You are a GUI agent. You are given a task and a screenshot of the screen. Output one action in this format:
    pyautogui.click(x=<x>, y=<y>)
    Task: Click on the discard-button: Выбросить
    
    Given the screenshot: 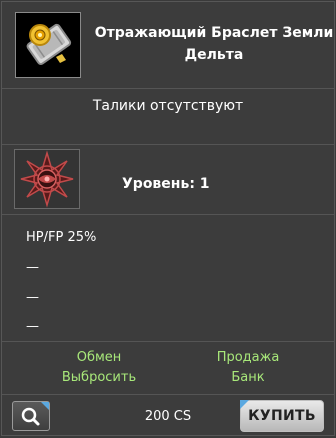 What is the action you would take?
    pyautogui.click(x=99, y=377)
    